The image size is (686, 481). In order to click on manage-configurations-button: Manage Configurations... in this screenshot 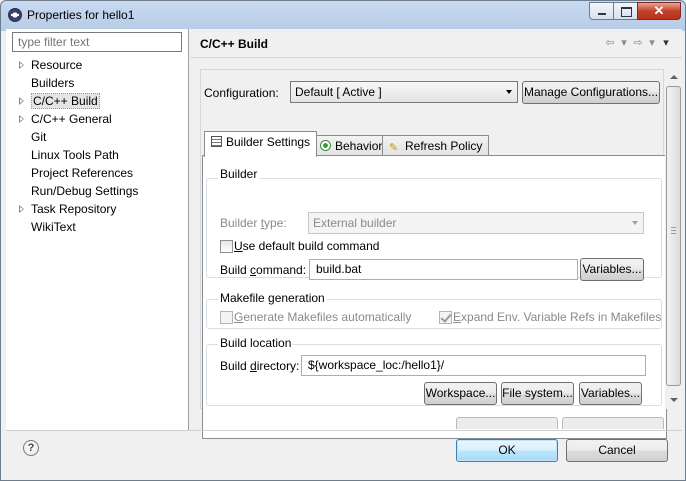, I will do `click(591, 92)`.